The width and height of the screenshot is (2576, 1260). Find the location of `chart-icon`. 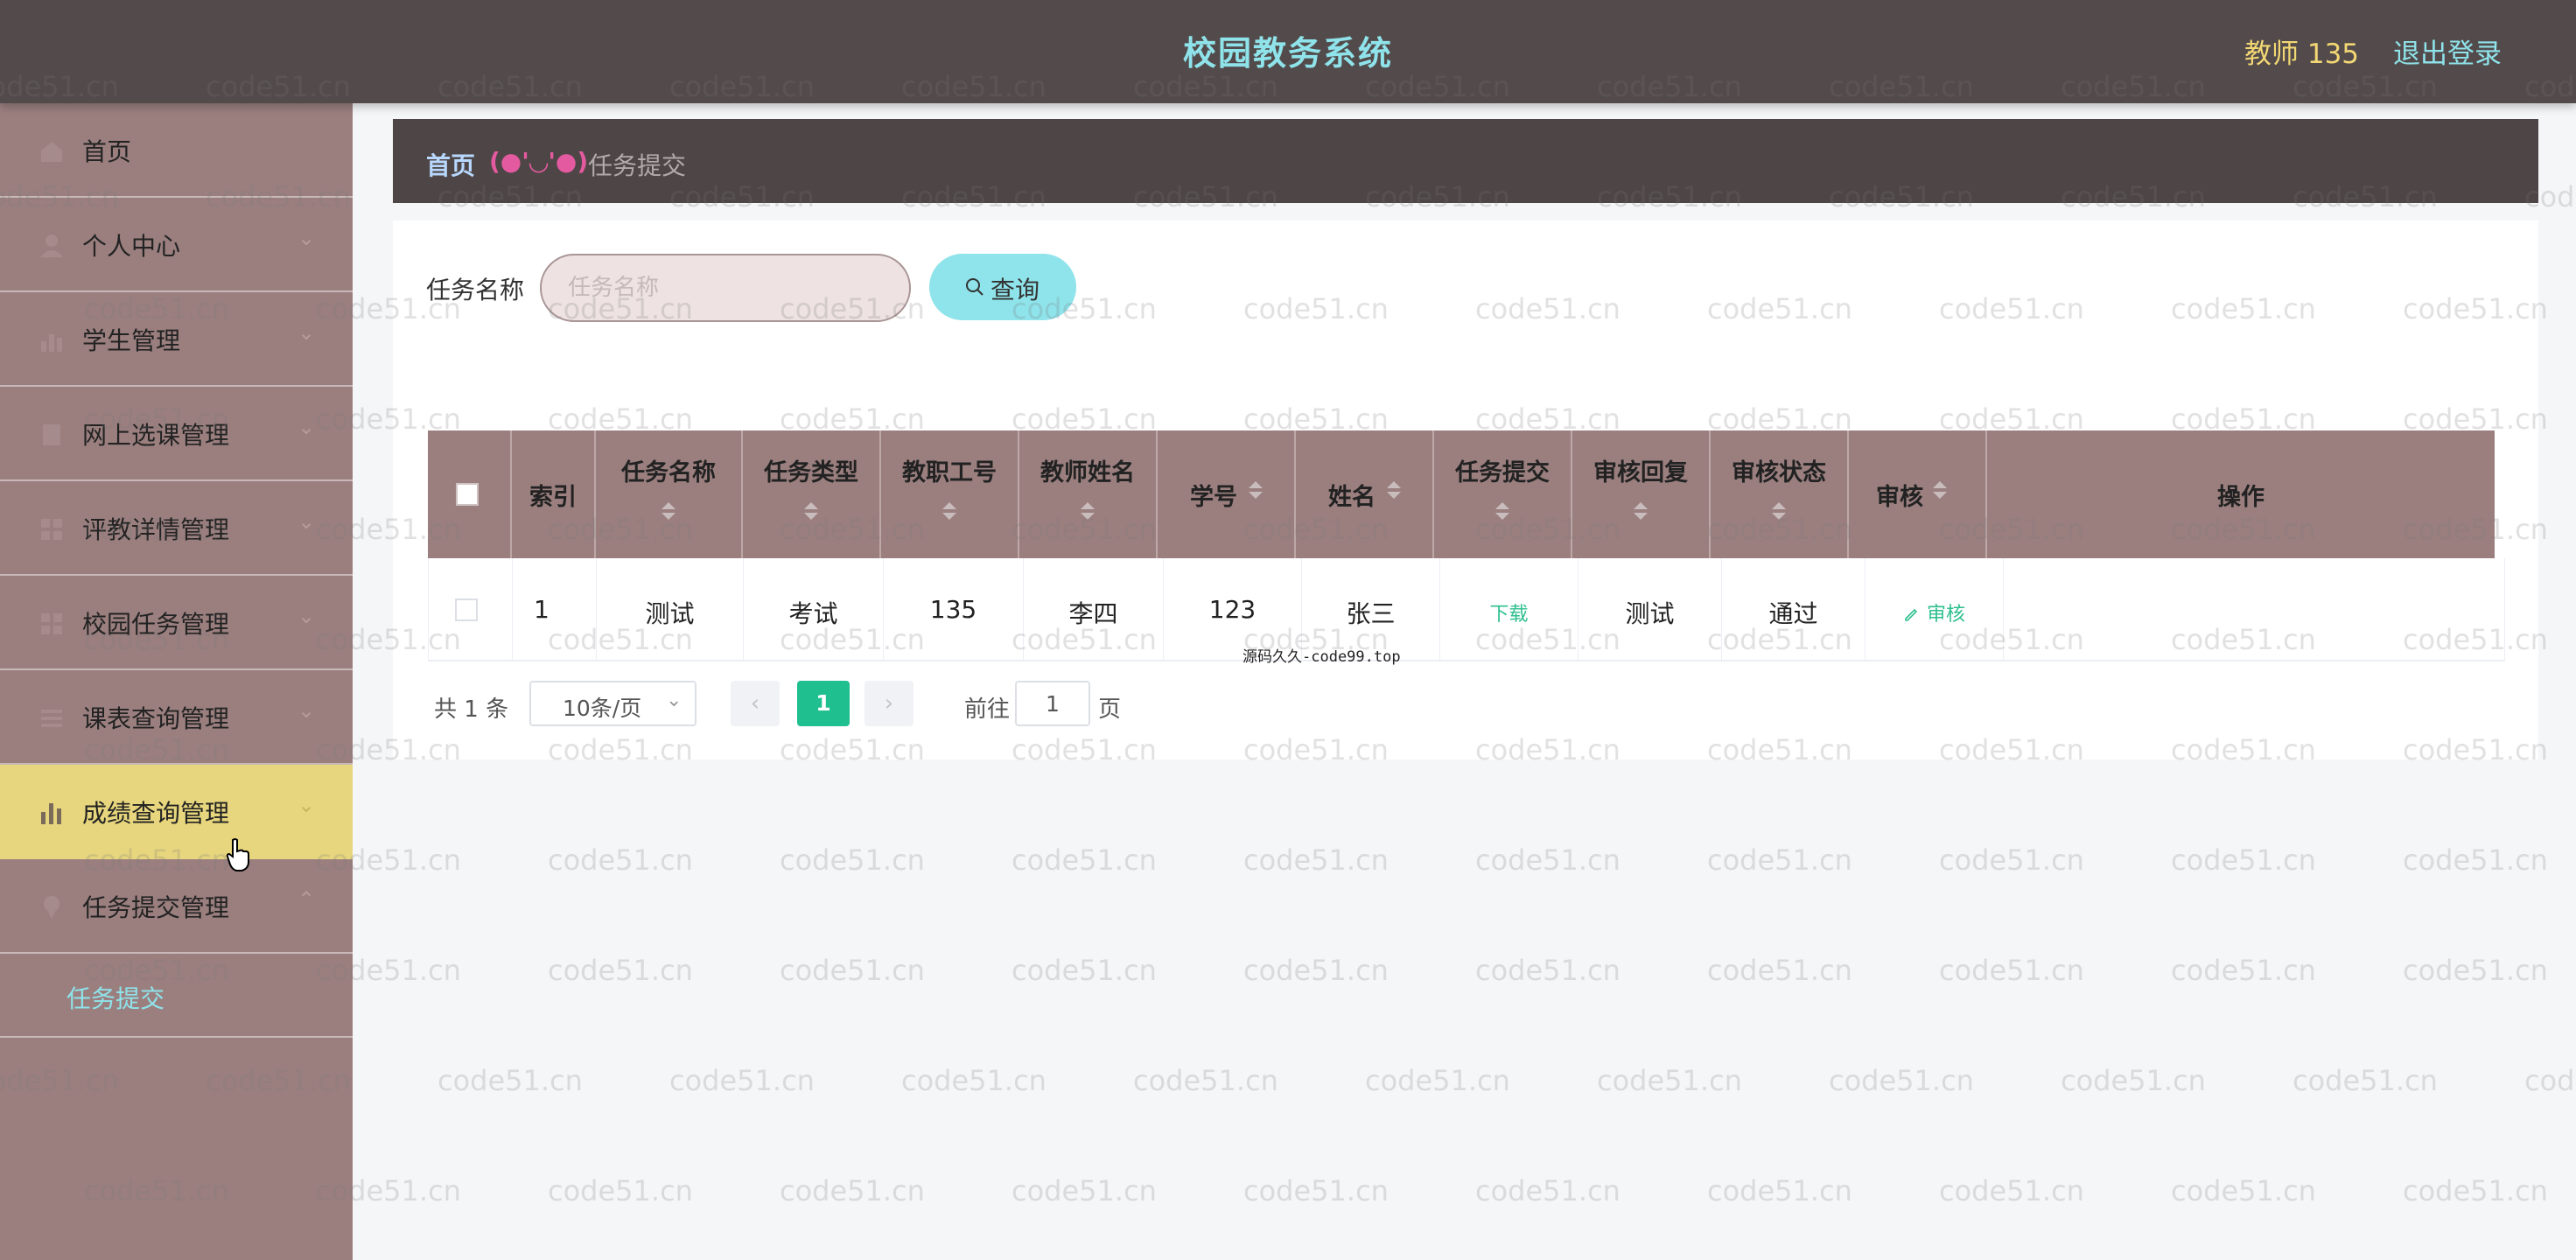

chart-icon is located at coordinates (51, 343).